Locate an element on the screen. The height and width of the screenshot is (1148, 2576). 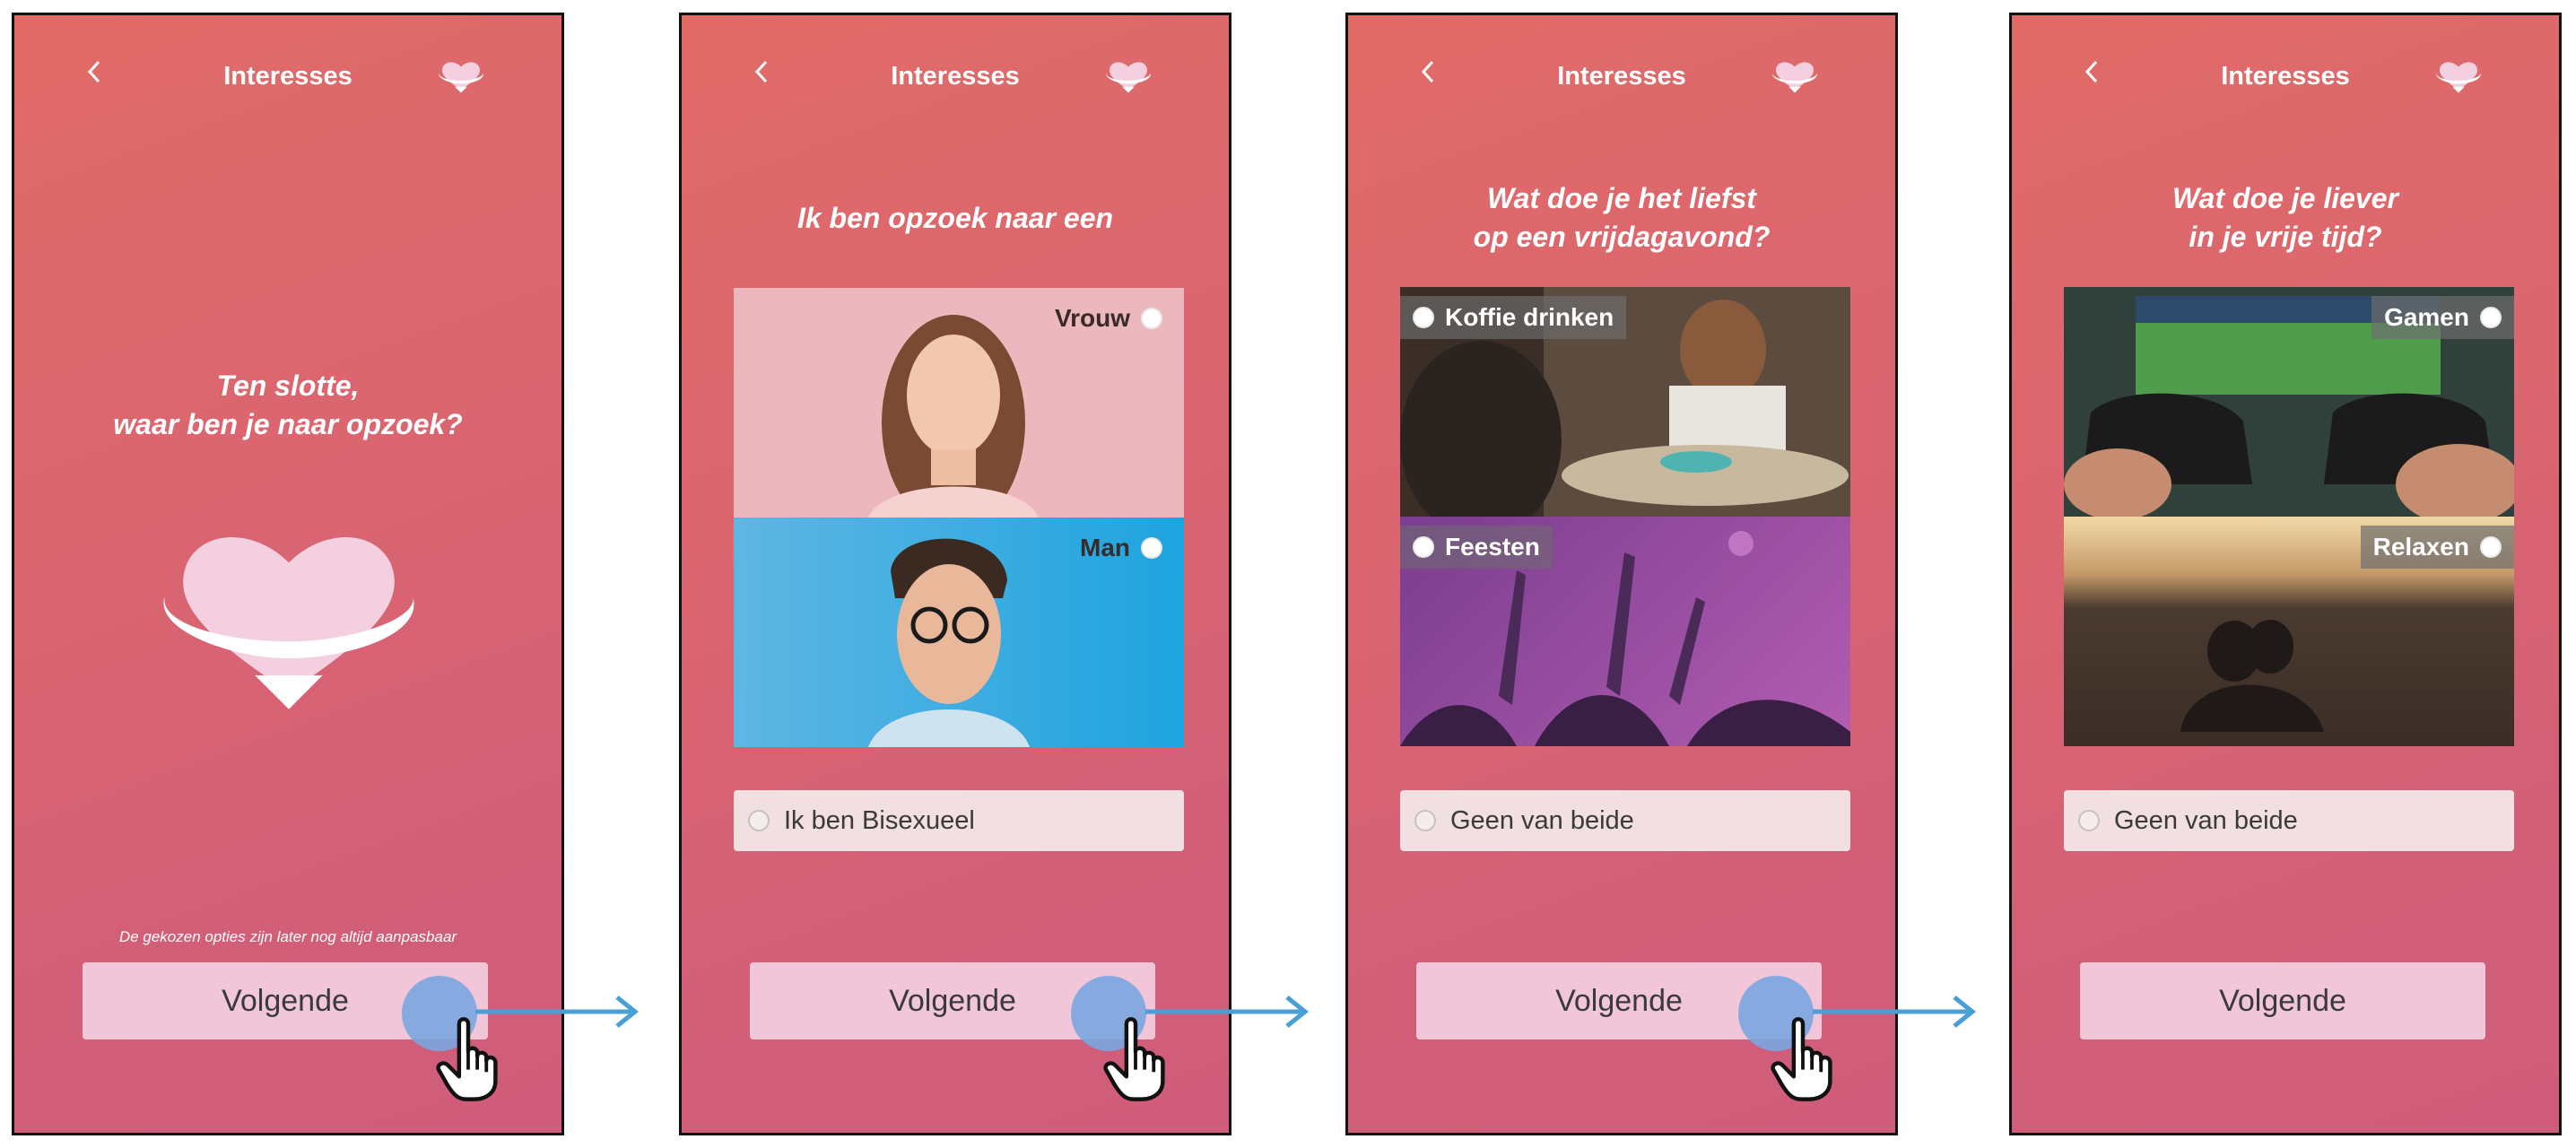
option-label: Feesten is located at coordinates (1492, 547).